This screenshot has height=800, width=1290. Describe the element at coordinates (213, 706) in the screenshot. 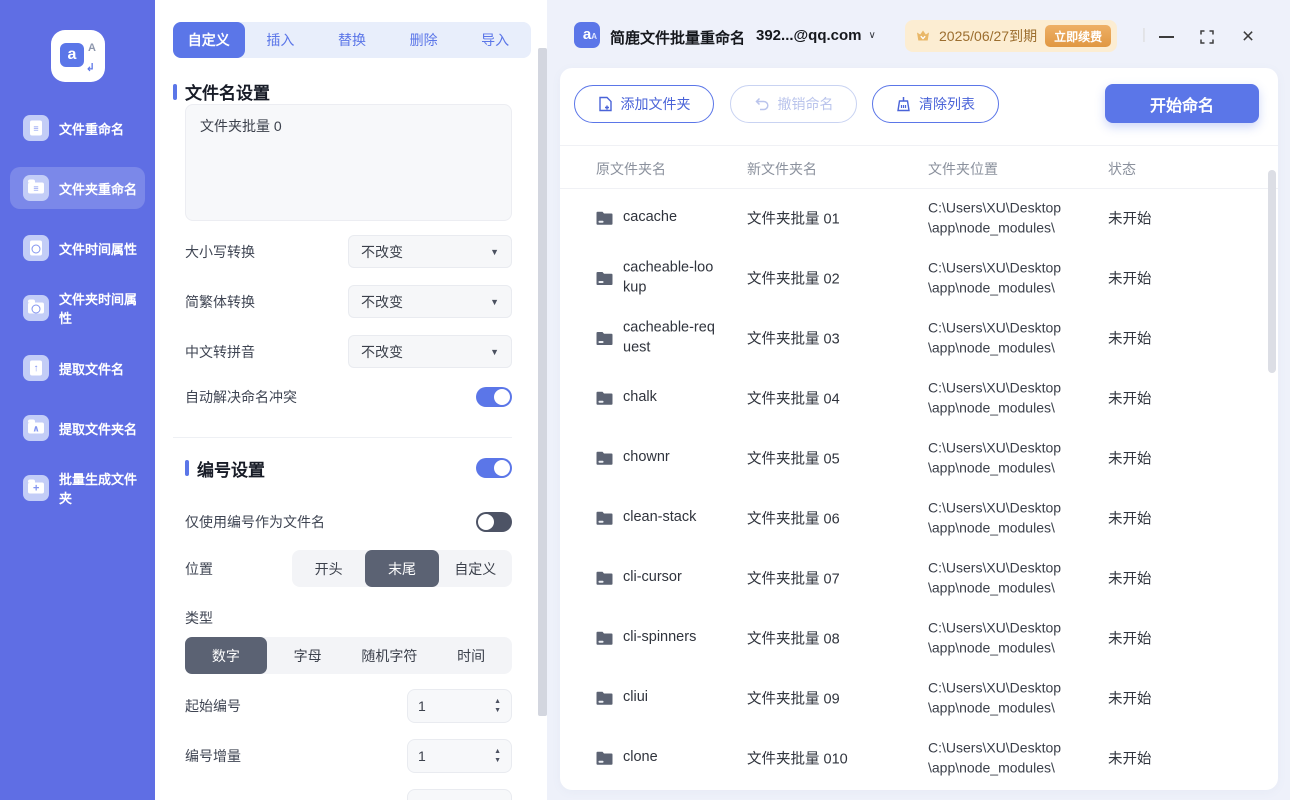

I see `start-number-label: 起始编号` at that location.